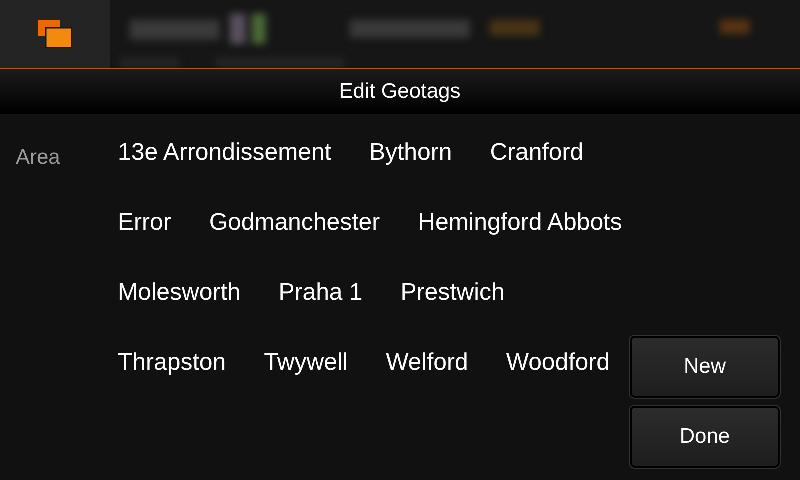 The image size is (800, 480). What do you see at coordinates (55, 34) in the screenshot?
I see `task-switcher-icon` at bounding box center [55, 34].